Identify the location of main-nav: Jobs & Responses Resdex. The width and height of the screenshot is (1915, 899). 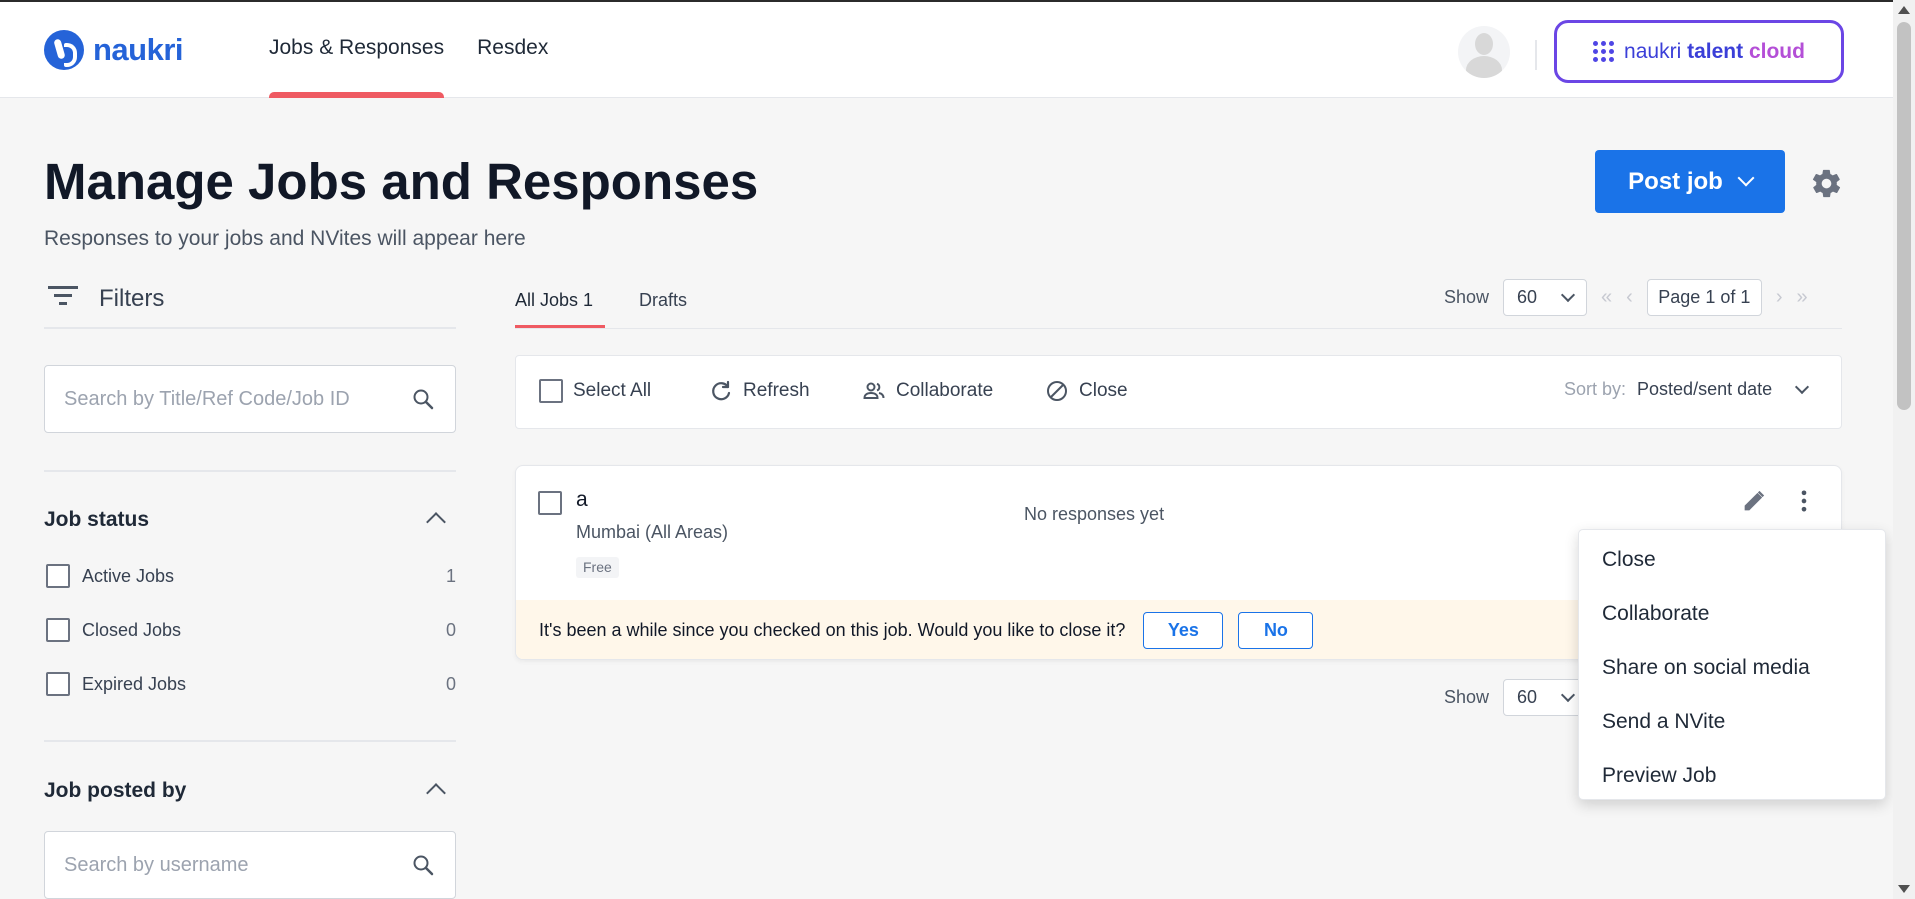
(408, 67).